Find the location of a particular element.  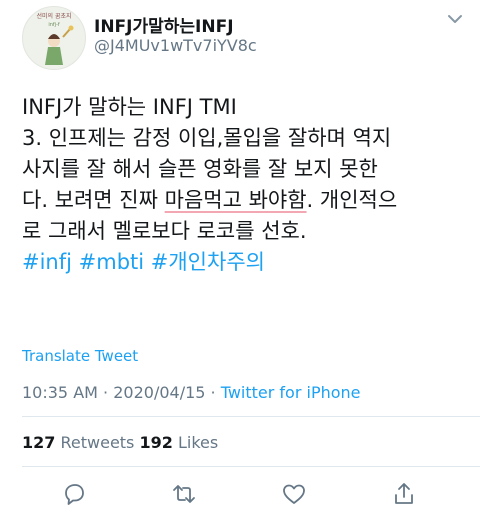

likes-label: Likes is located at coordinates (195, 442).